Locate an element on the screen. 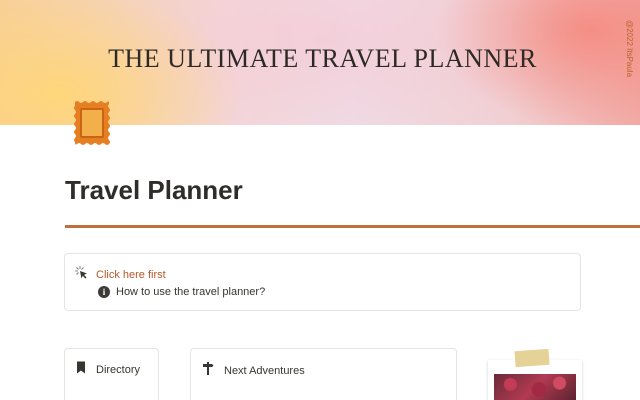 This screenshot has width=640, height=400. callout-title: Click here first is located at coordinates (131, 275).